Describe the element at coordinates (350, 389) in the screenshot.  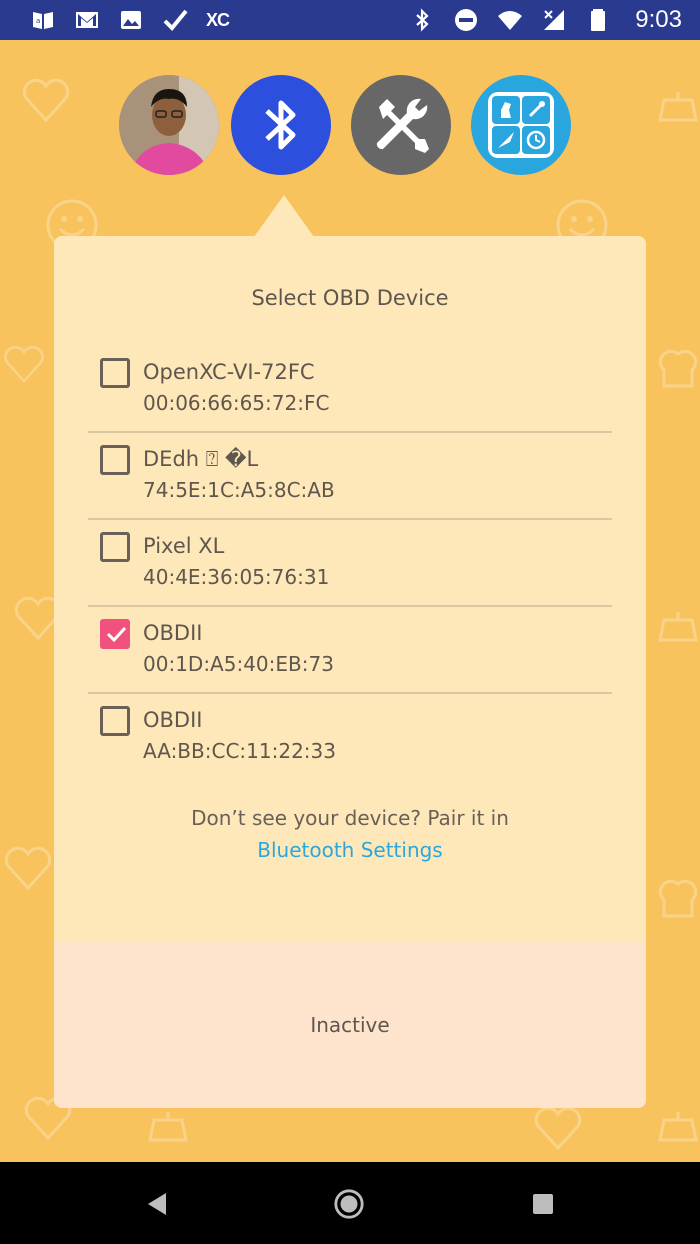
I see `device-item: OpenXC-VI-72FC 00:06:66:65:72:FC` at that location.